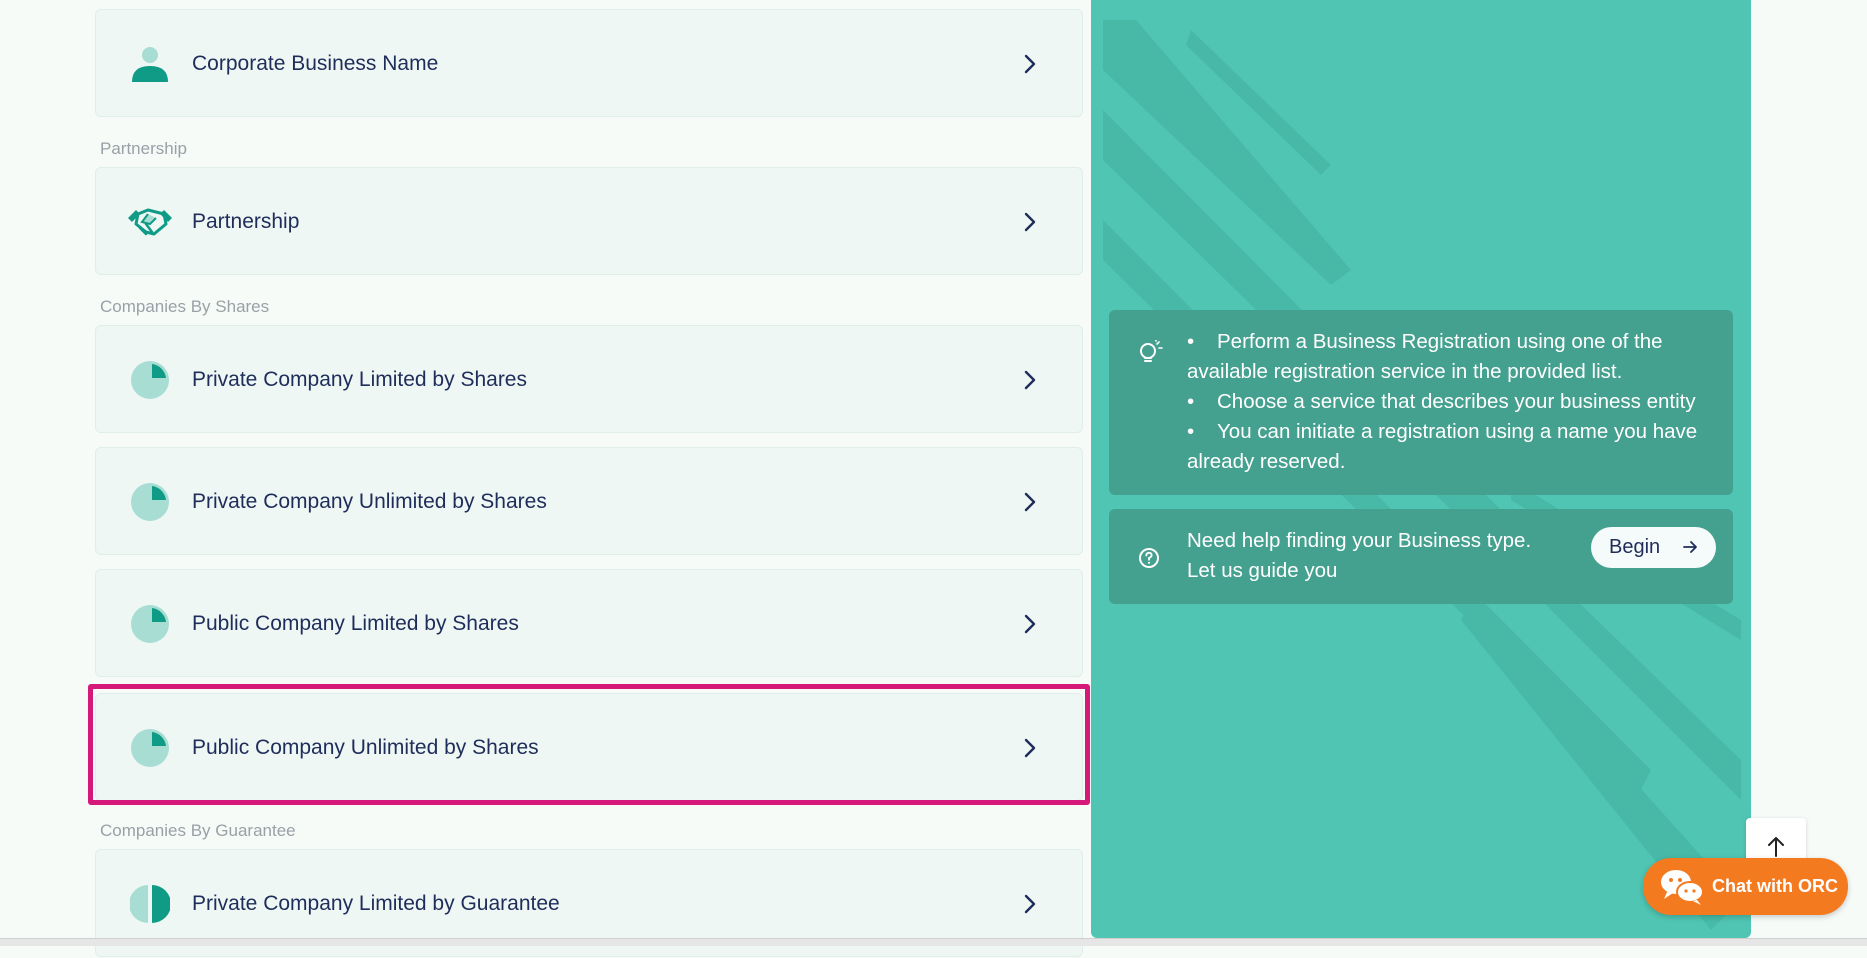 This screenshot has width=1867, height=958. Describe the element at coordinates (198, 830) in the screenshot. I see `section-label-companies-by-guarantee: Companies By Guarantee` at that location.